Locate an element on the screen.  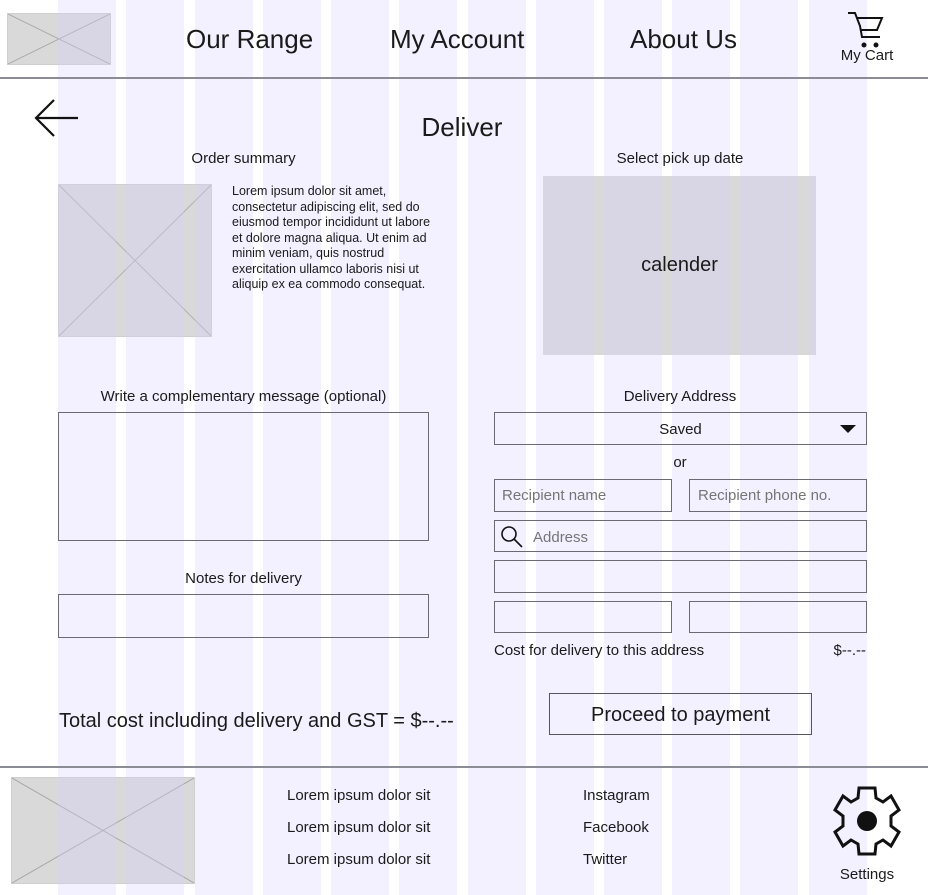
delivery-address-heading: Delivery Address is located at coordinates (680, 396).